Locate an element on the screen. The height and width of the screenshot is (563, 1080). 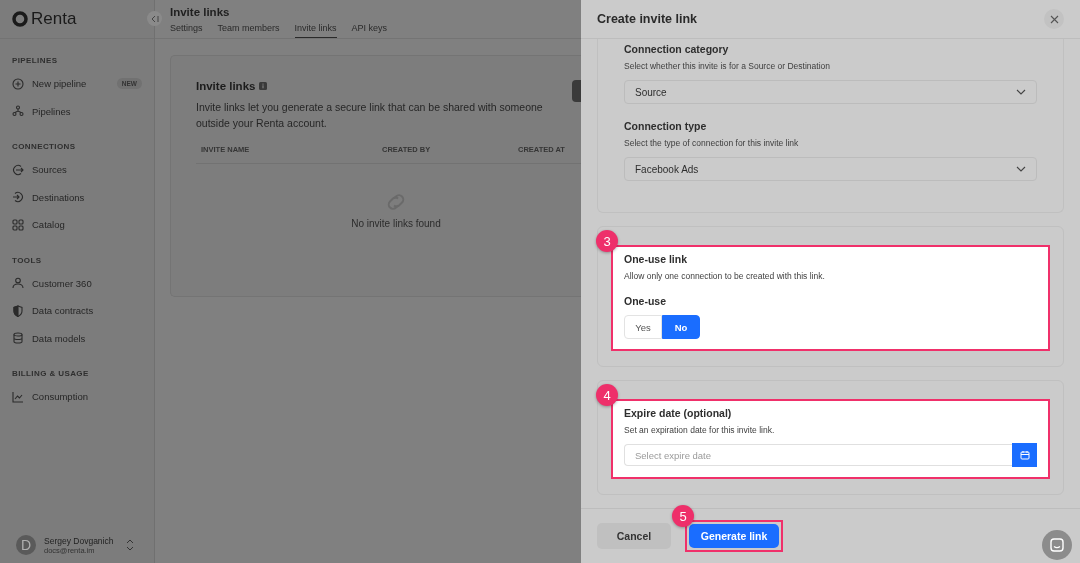
person-icon is located at coordinates (18, 283).